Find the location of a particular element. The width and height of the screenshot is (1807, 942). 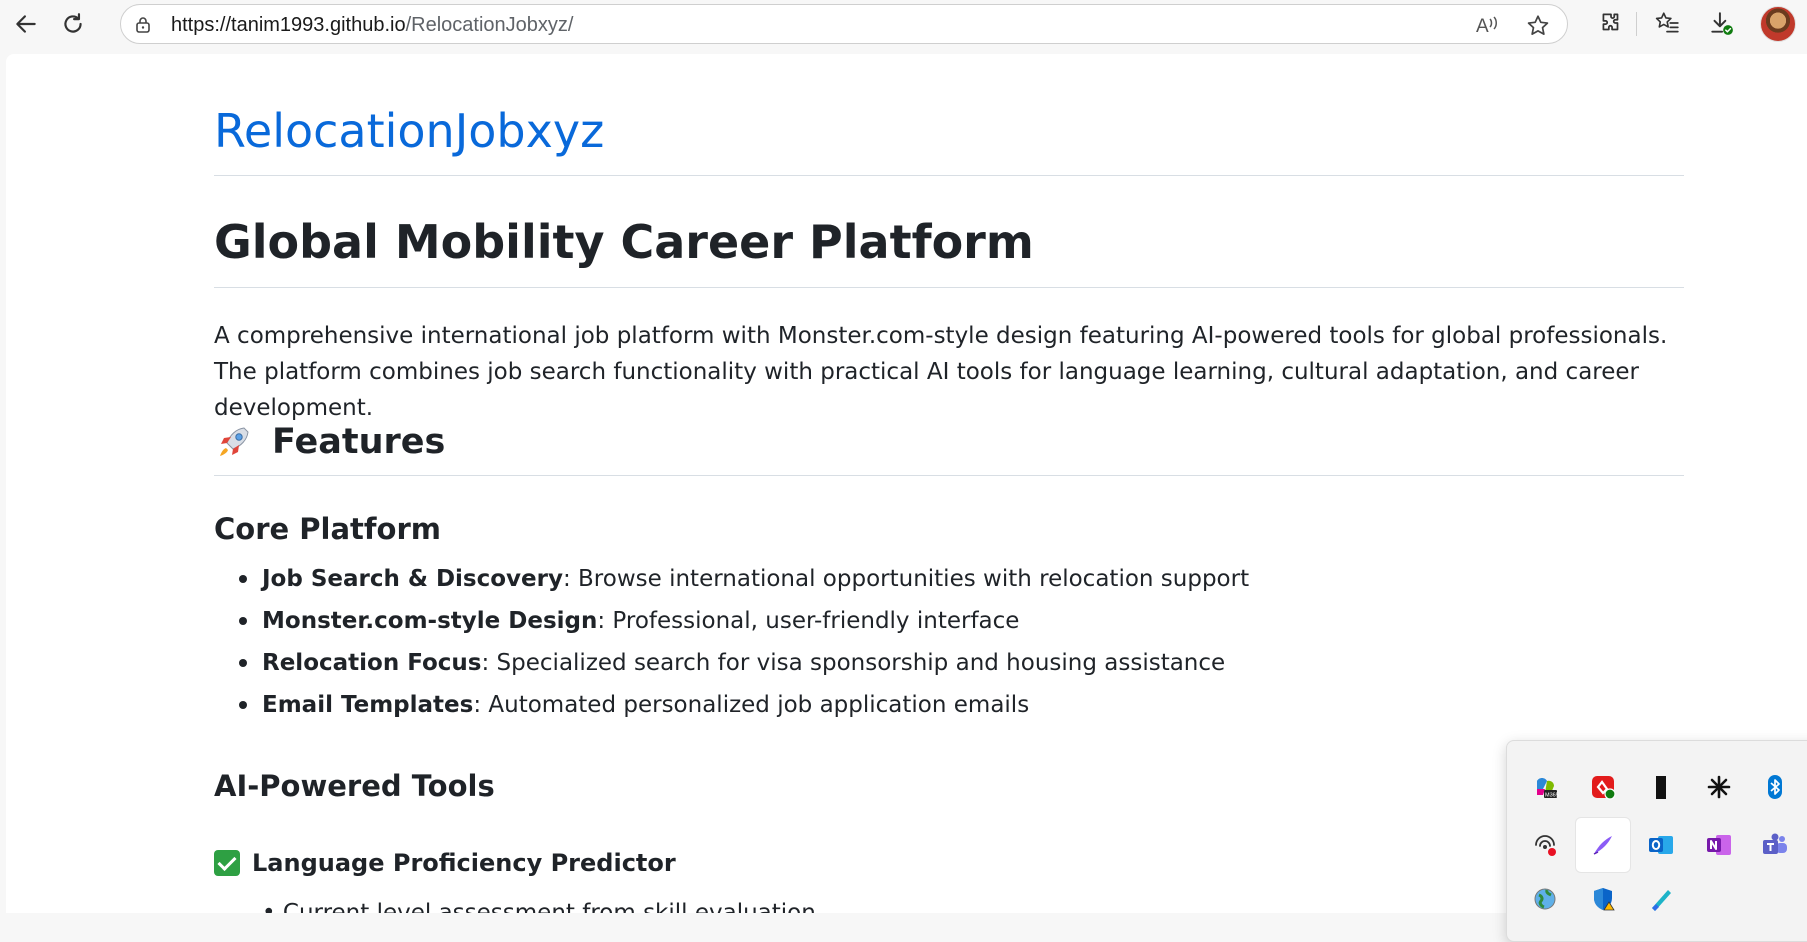

back-icon is located at coordinates (26, 24).